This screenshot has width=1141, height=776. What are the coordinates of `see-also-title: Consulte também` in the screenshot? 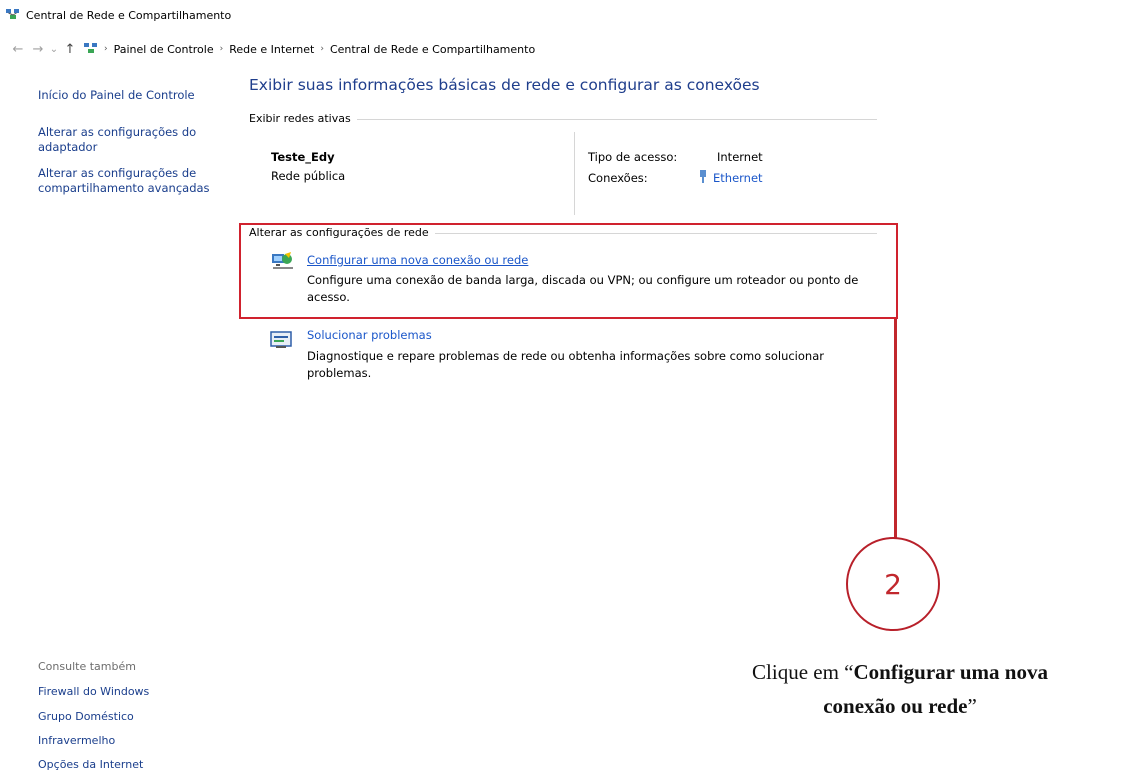 It's located at (87, 666).